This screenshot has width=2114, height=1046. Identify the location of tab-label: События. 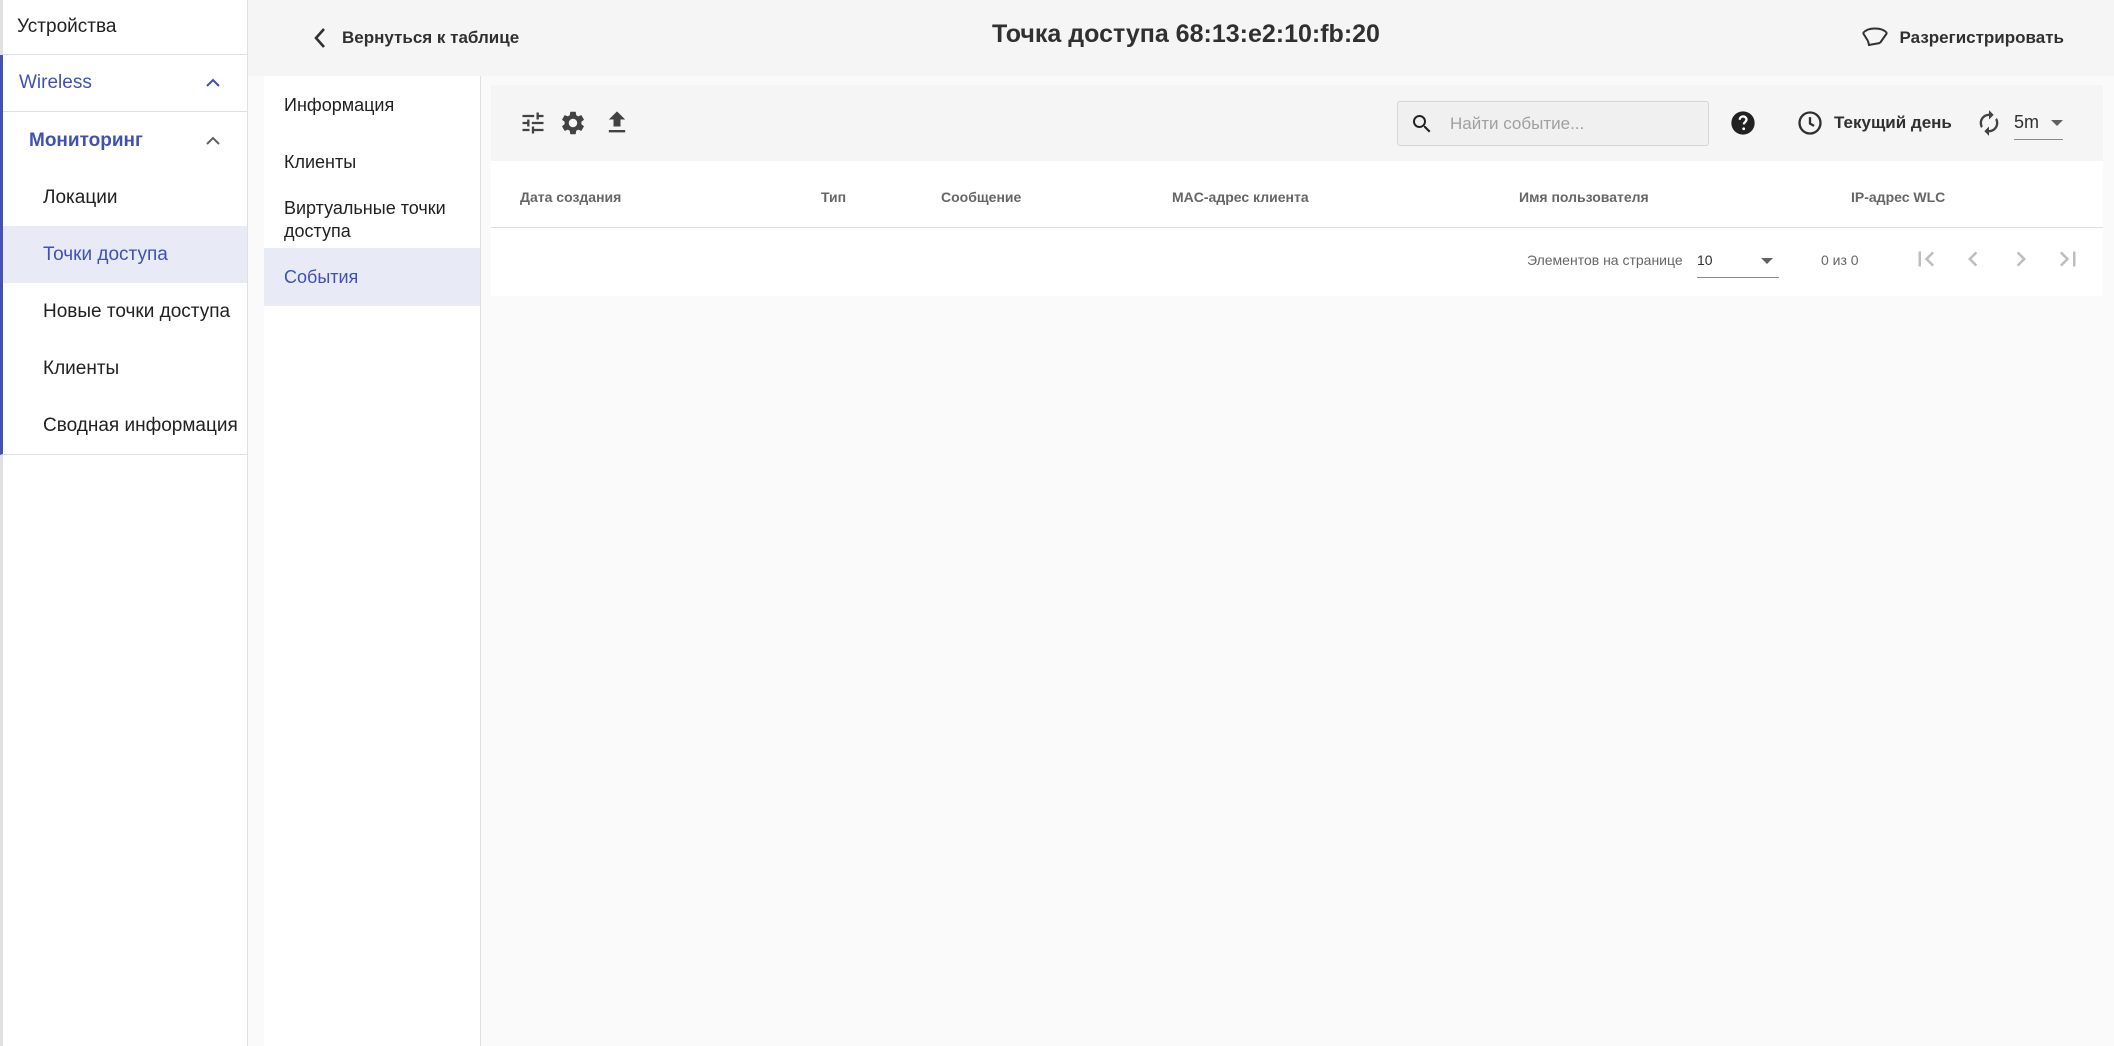
(321, 276).